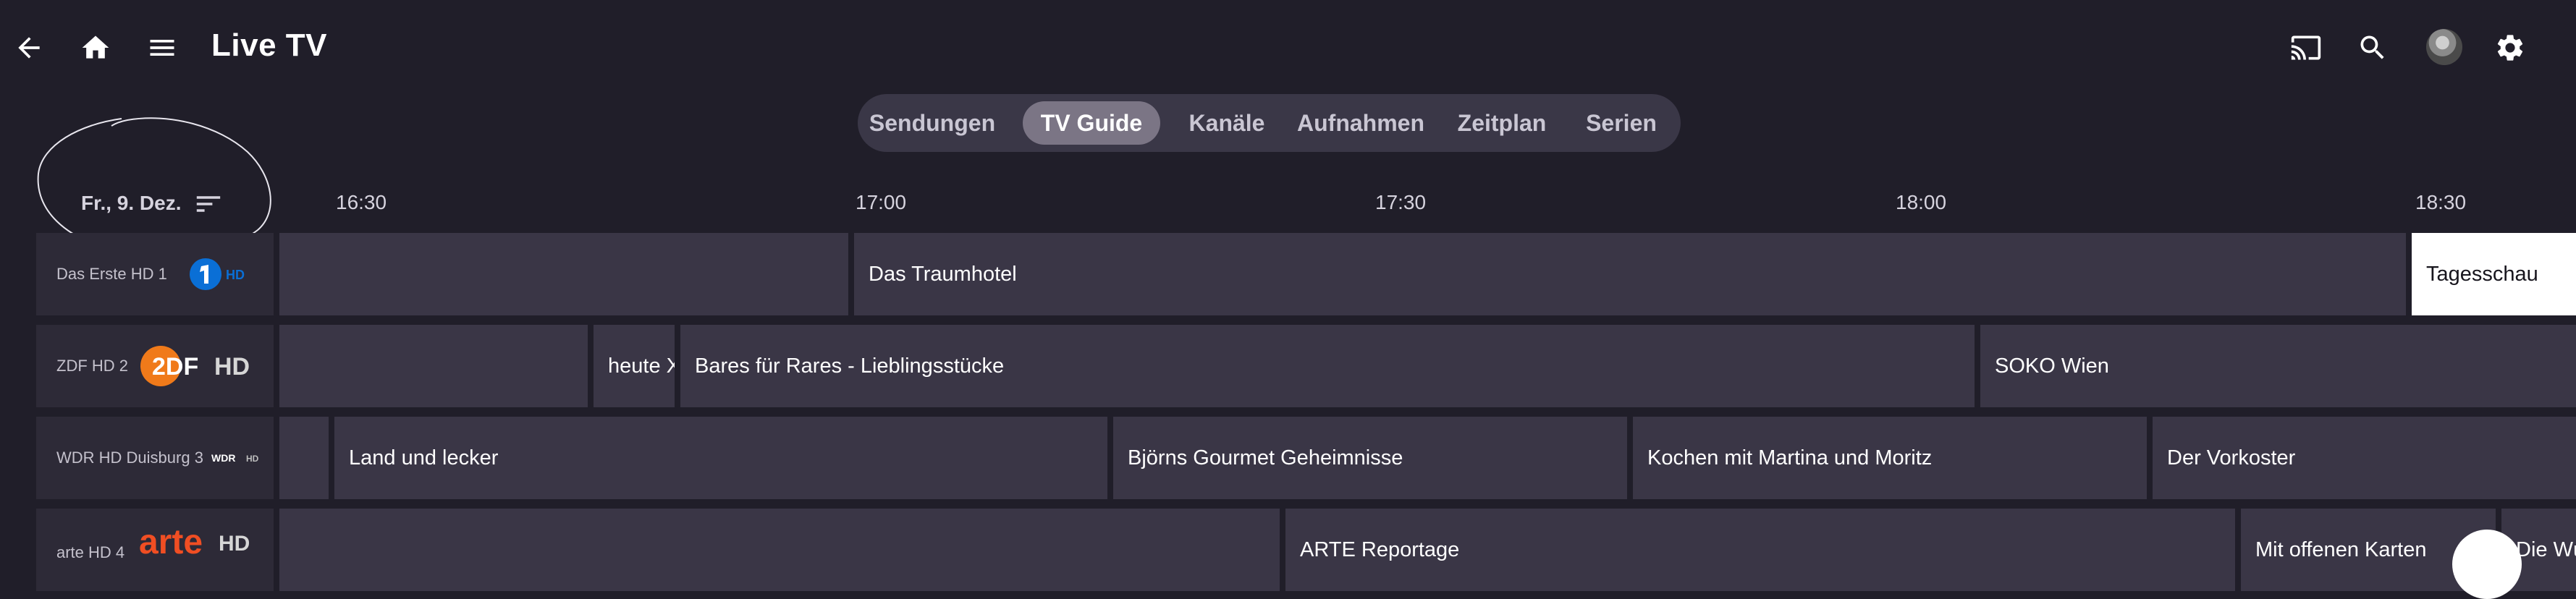  I want to click on channel-name: ZDF HD 2, so click(92, 366).